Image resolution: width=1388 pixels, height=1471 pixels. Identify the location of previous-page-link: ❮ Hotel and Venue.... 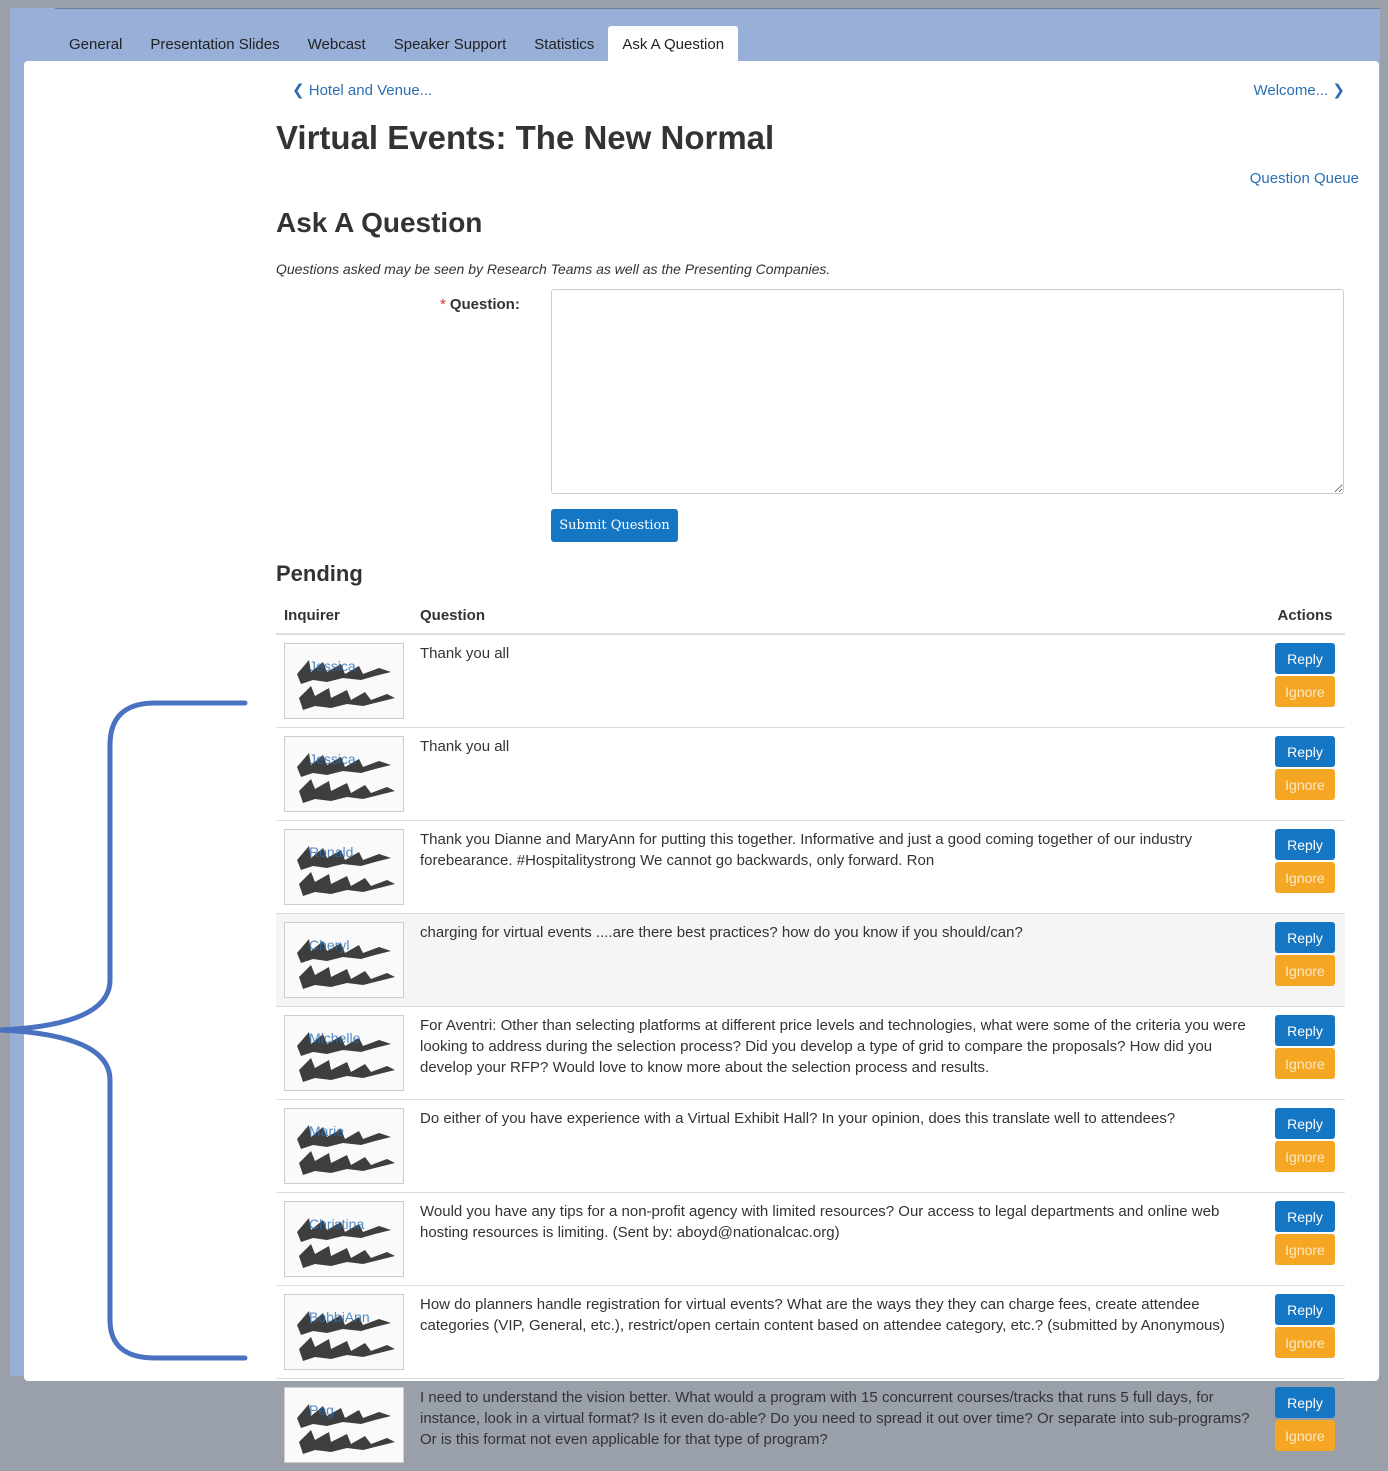
(362, 90).